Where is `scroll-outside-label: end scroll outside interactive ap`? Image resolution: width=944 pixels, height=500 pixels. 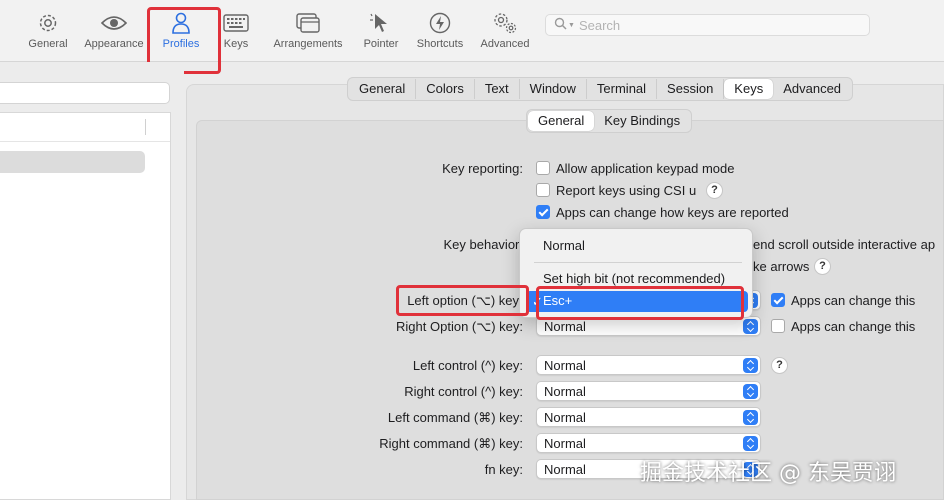
scroll-outside-label: end scroll outside interactive ap is located at coordinates (844, 244).